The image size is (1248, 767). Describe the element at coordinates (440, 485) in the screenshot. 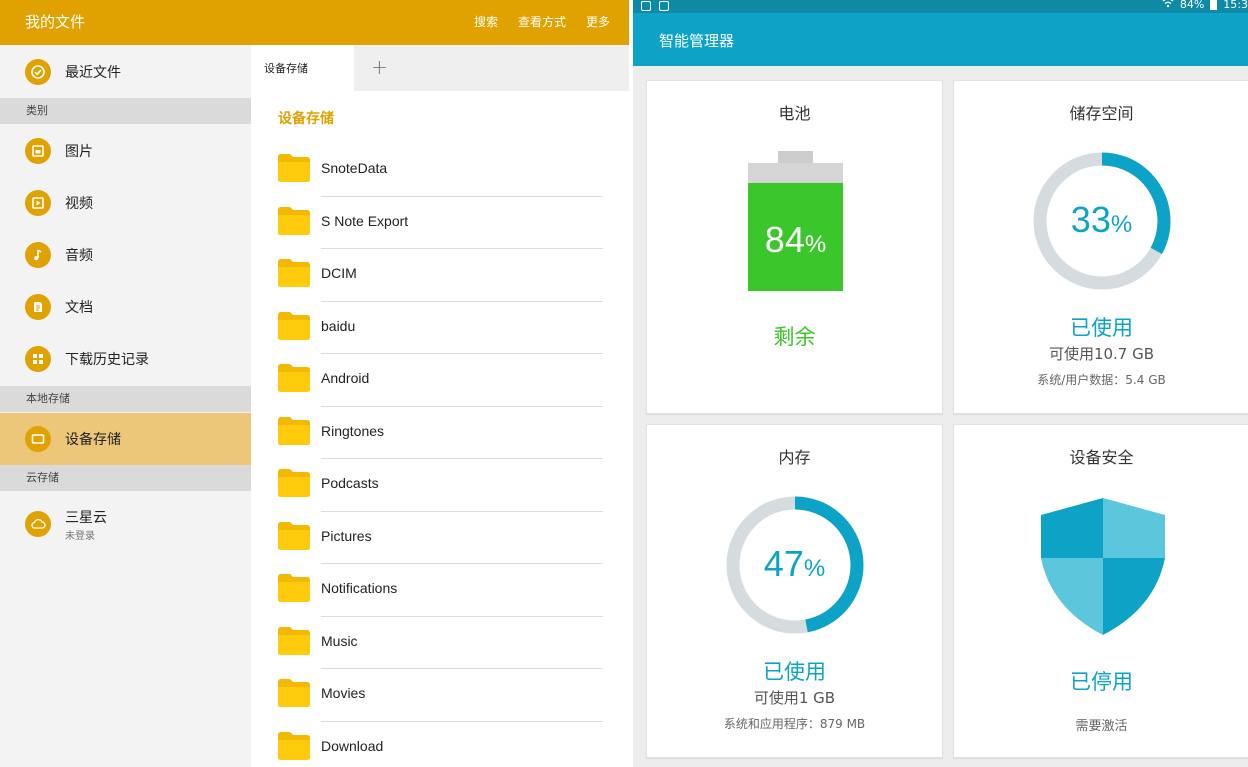

I see `folder-row: Podcasts` at that location.